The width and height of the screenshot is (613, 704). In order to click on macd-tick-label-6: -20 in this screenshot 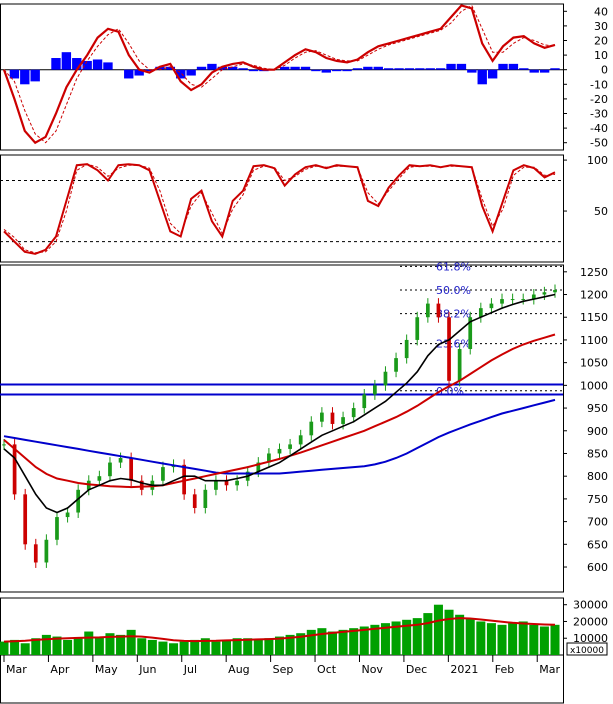, I will do `click(599, 99)`.